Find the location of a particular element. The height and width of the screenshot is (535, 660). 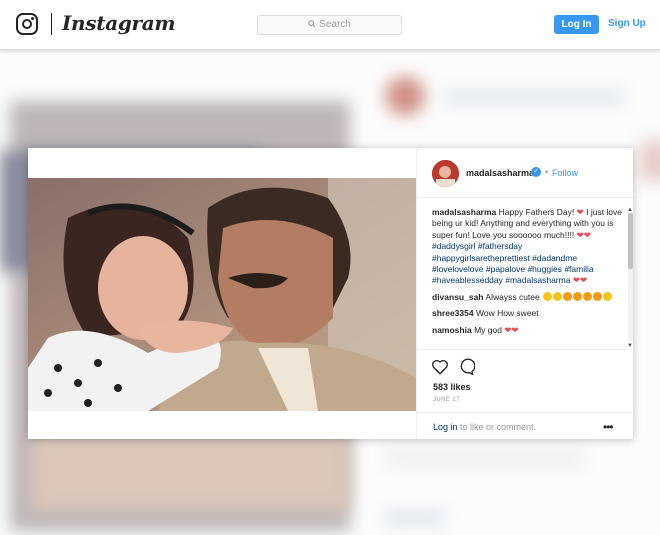

comment-author: shree3354 is located at coordinates (453, 313).